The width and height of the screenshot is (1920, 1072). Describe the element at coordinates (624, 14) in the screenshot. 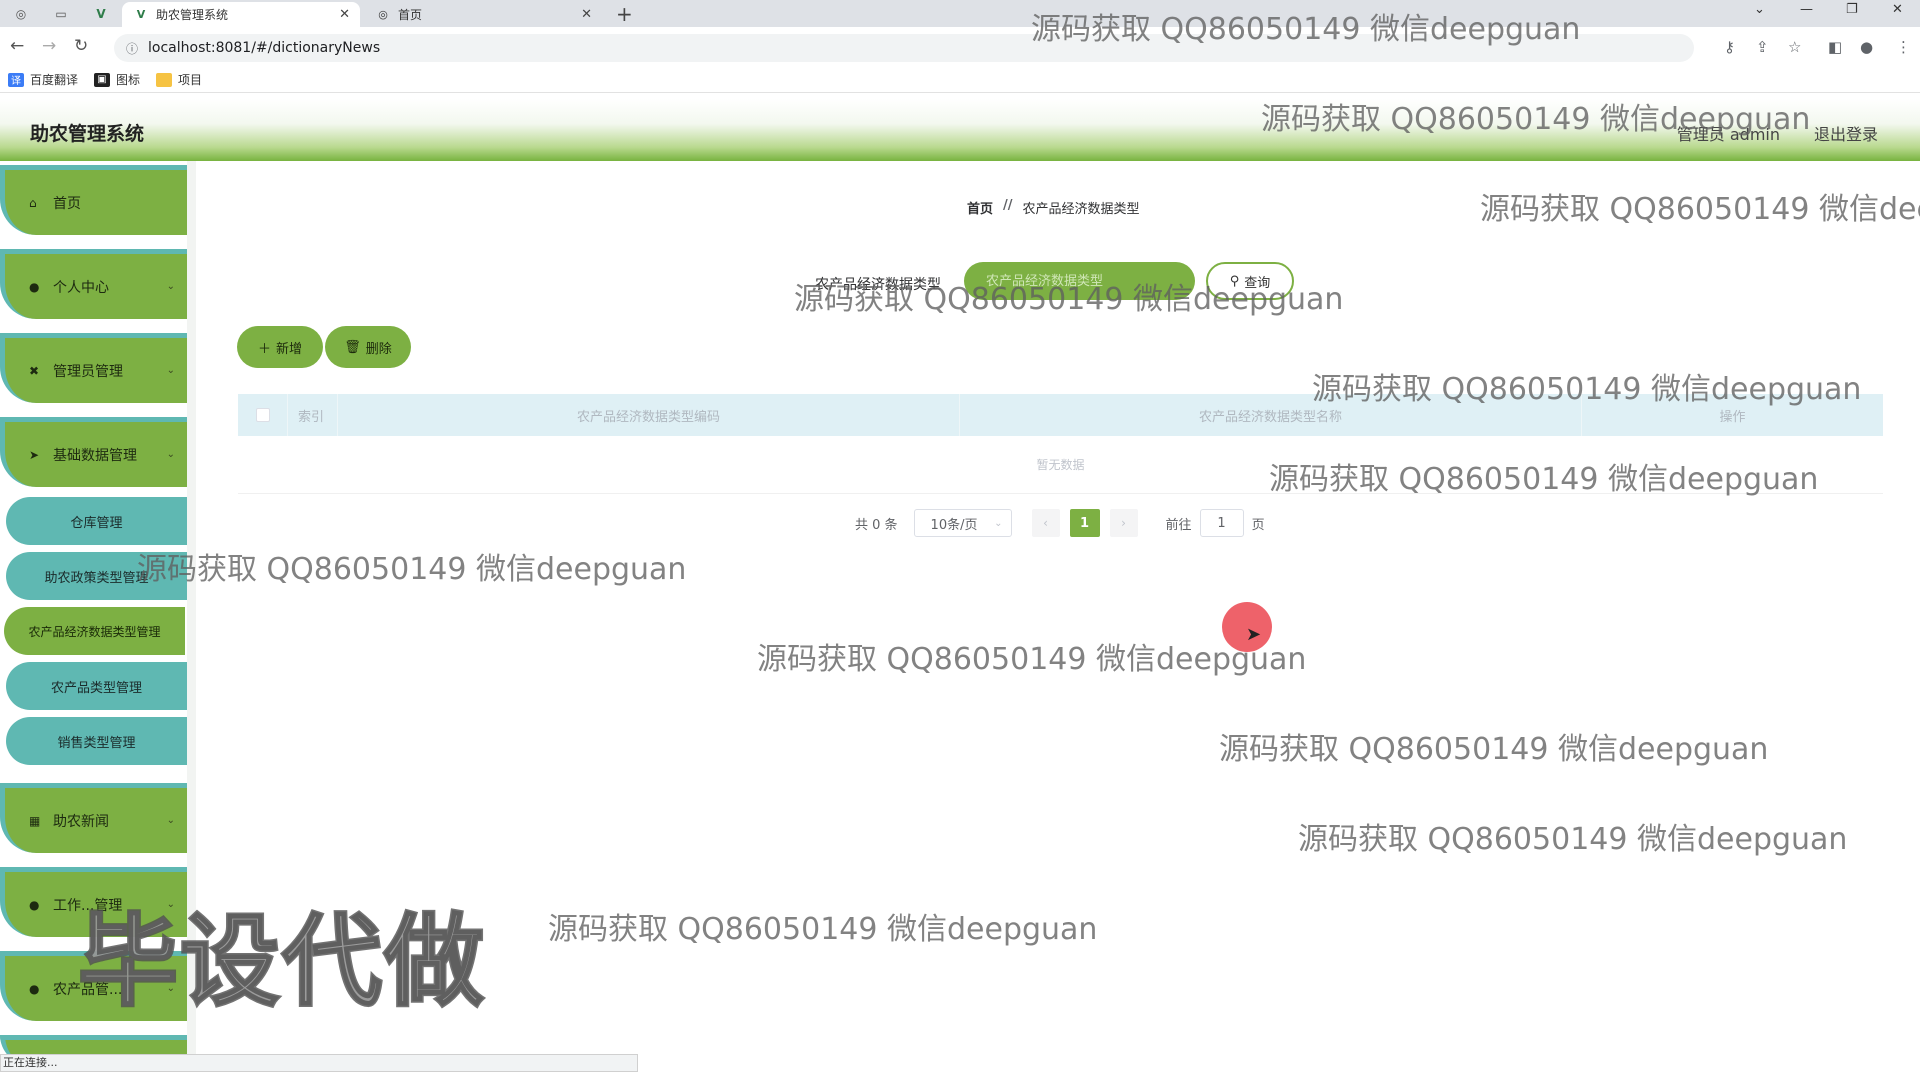

I see `new-tab-button: +` at that location.